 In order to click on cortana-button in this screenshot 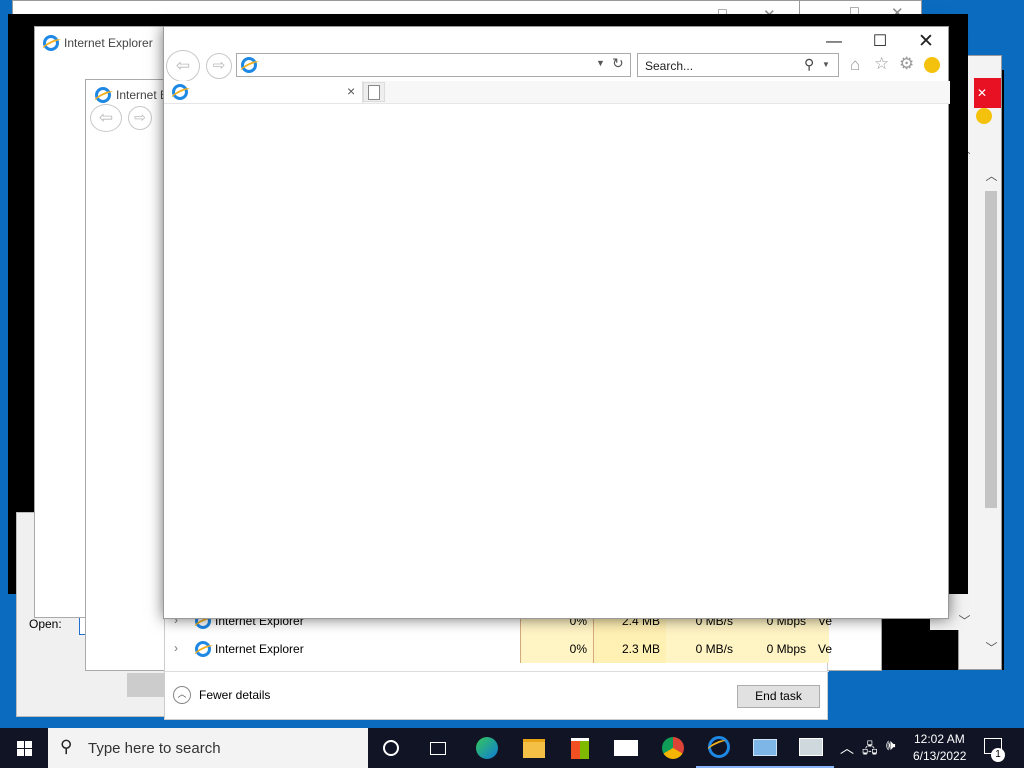, I will do `click(391, 748)`.